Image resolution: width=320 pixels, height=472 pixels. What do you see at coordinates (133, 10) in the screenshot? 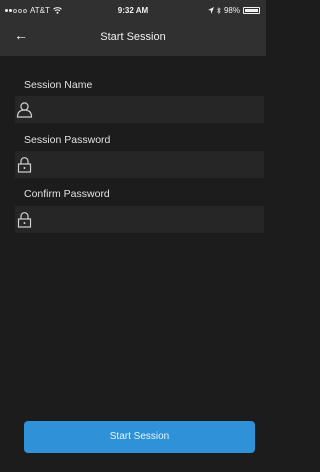
I see `status-bar: AT&T 9:32 AM 98%` at bounding box center [133, 10].